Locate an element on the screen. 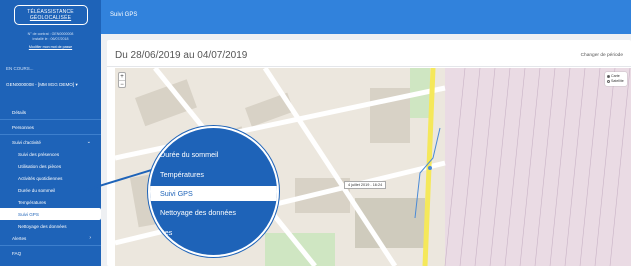 The height and width of the screenshot is (266, 631). sidebar-item-presence: Suivi des présences is located at coordinates (50, 154).